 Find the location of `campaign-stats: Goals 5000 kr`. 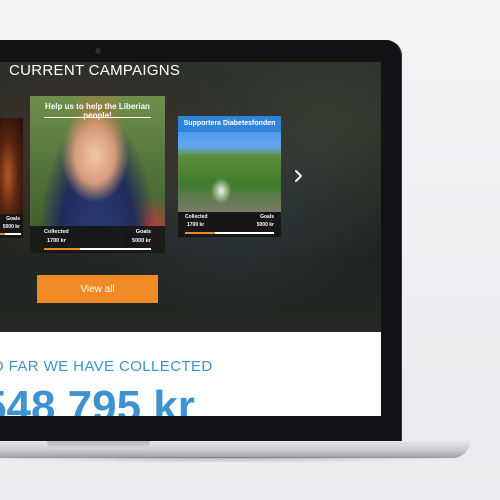

campaign-stats: Goals 5000 kr is located at coordinates (11, 226).